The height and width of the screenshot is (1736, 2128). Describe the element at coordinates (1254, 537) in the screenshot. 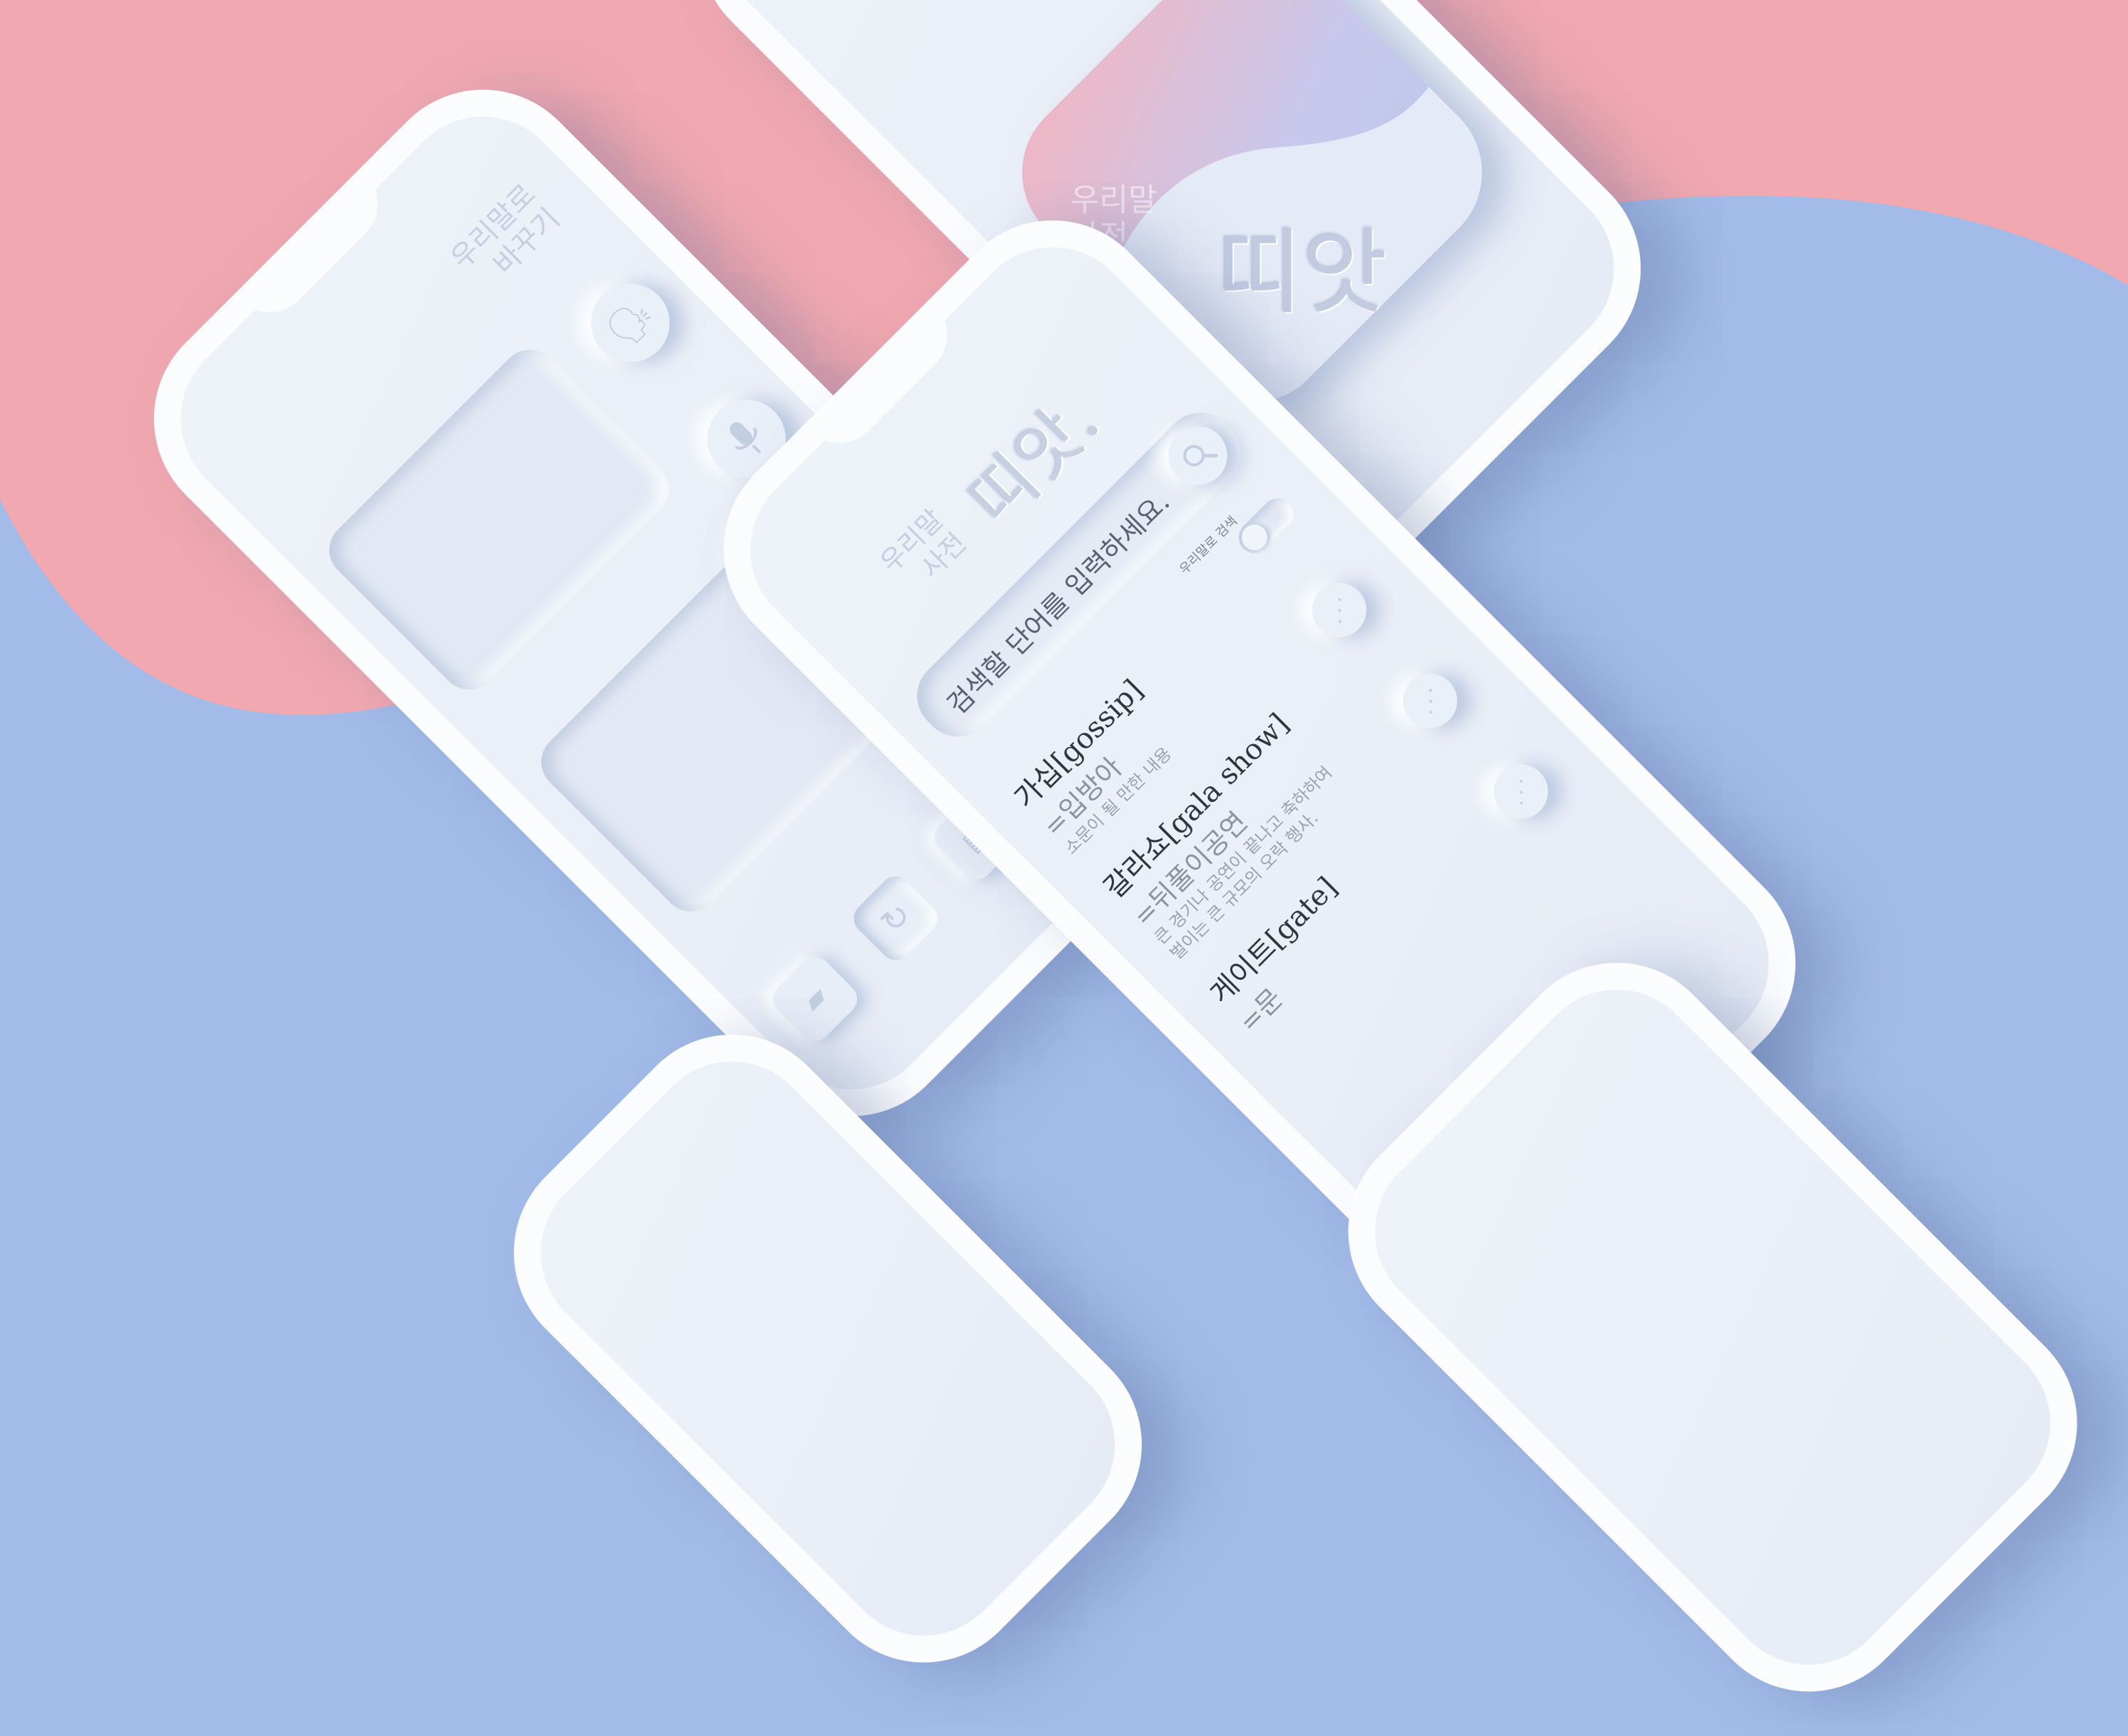

I see `toggle-knob` at that location.